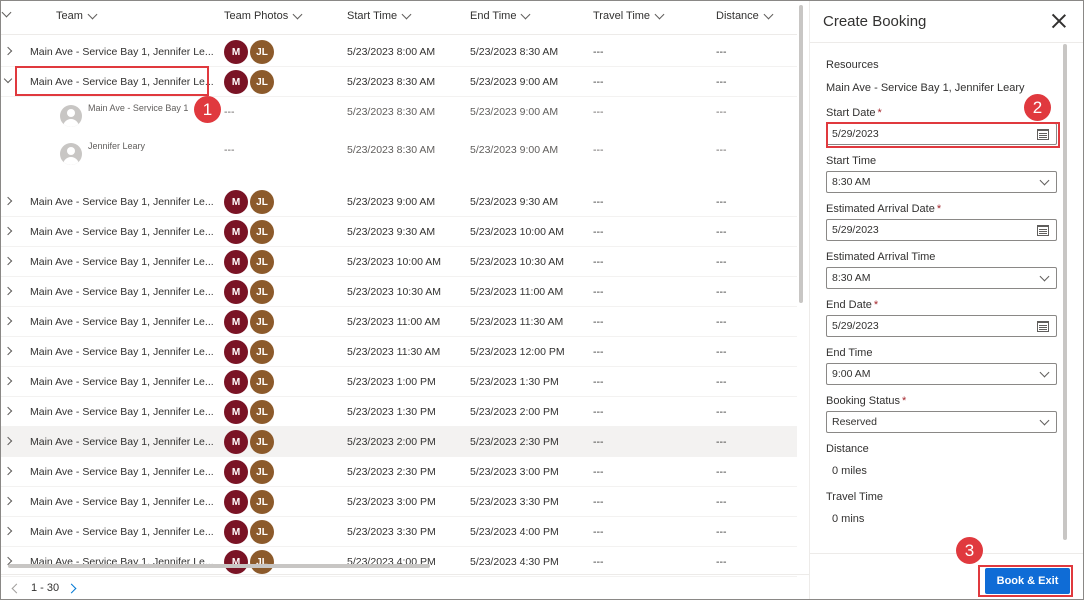  I want to click on distance-label: Distance, so click(847, 449).